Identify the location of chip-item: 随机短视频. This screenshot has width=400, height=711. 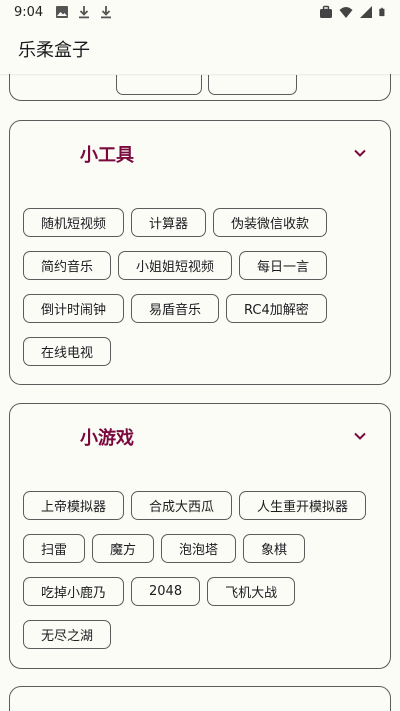
(74, 222).